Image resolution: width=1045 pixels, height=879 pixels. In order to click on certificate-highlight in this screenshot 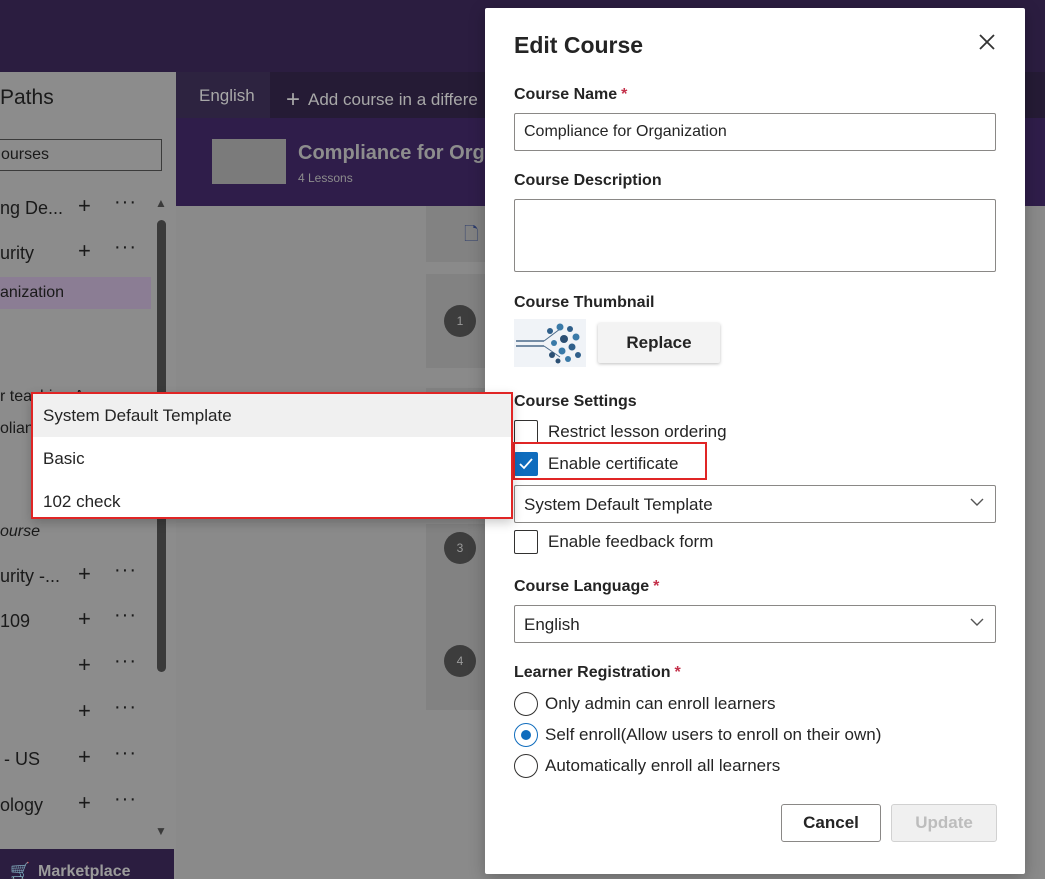, I will do `click(610, 461)`.